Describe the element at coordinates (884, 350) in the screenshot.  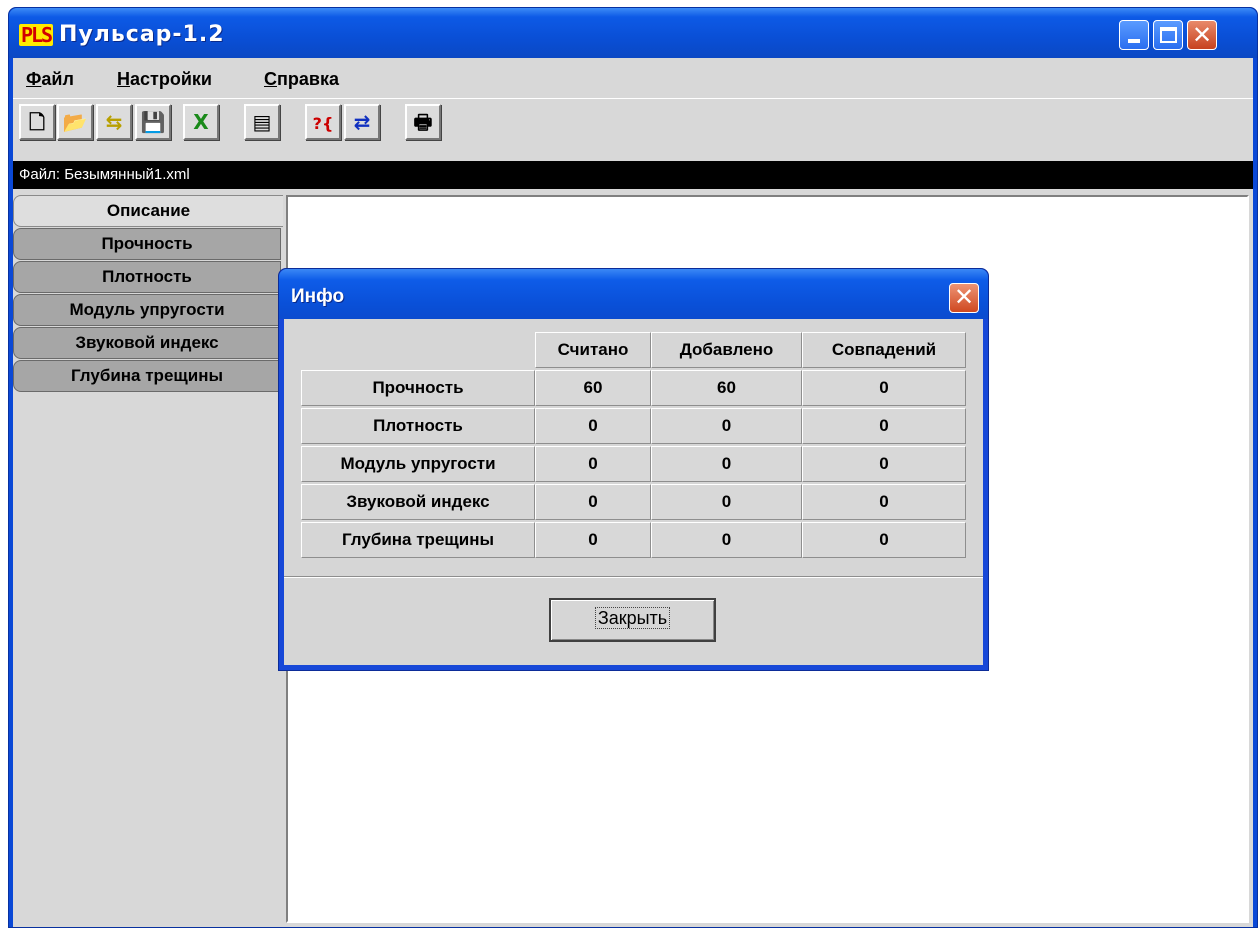
I see `column-header-matches: Совпадений` at that location.